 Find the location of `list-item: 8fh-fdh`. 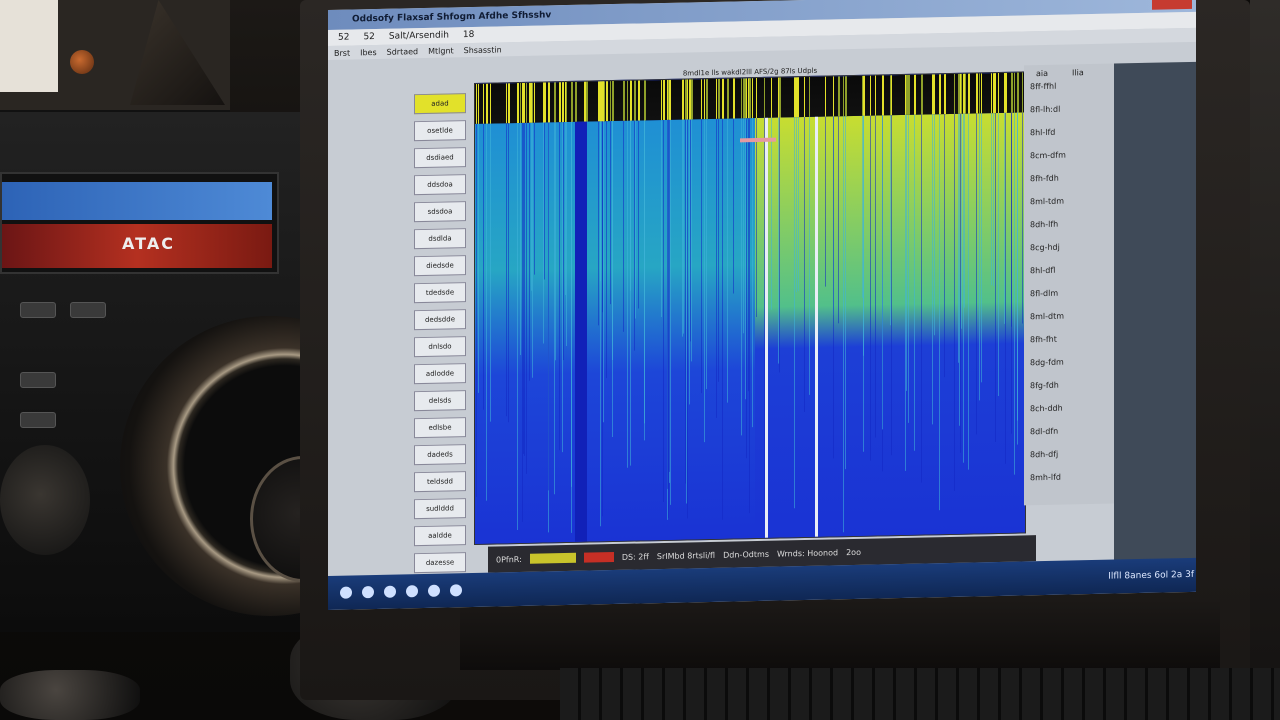

list-item: 8fh-fdh is located at coordinates (1072, 183).